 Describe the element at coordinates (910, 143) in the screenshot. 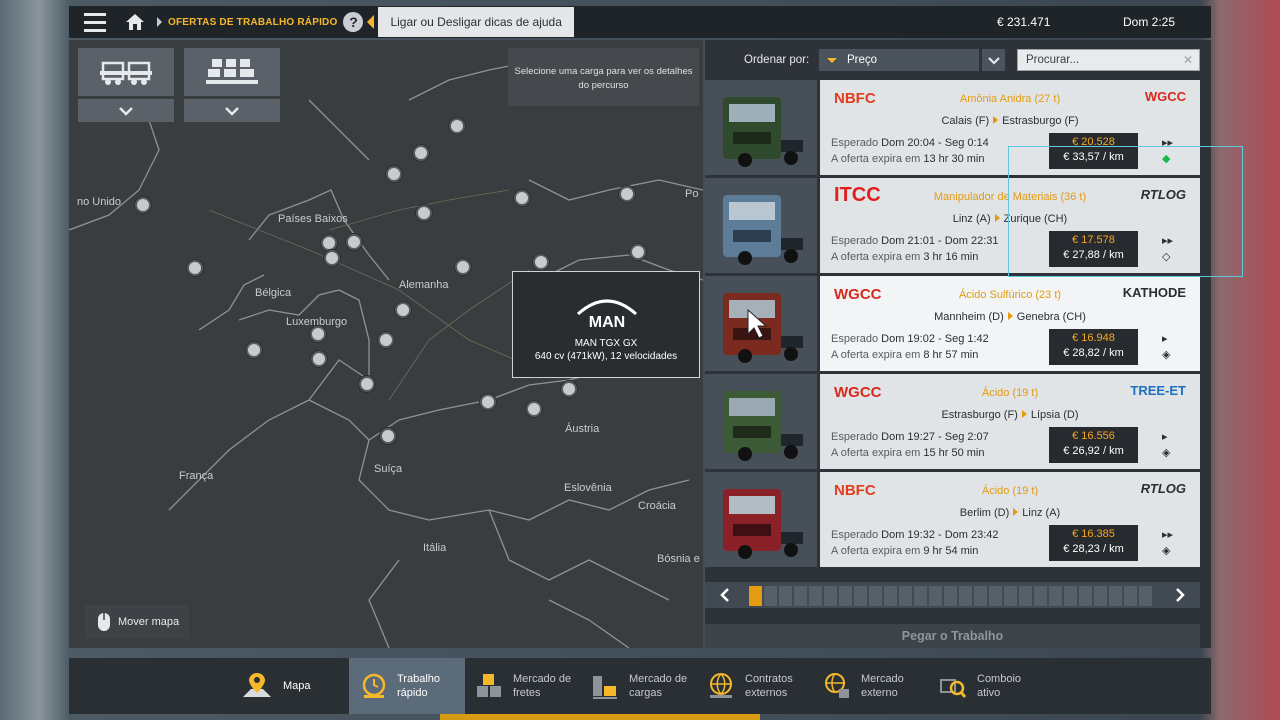

I see `expected-time: Esperado Dom 20:04 - Seg 0:14` at that location.